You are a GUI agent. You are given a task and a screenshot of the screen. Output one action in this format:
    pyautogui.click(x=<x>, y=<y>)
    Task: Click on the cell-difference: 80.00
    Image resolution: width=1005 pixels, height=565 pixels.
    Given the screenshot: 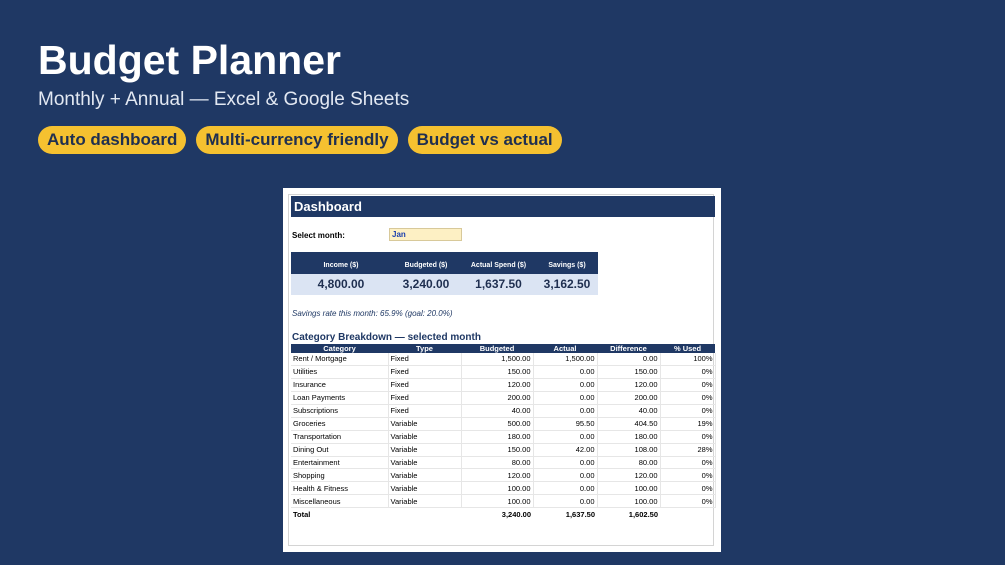 What is the action you would take?
    pyautogui.click(x=629, y=463)
    